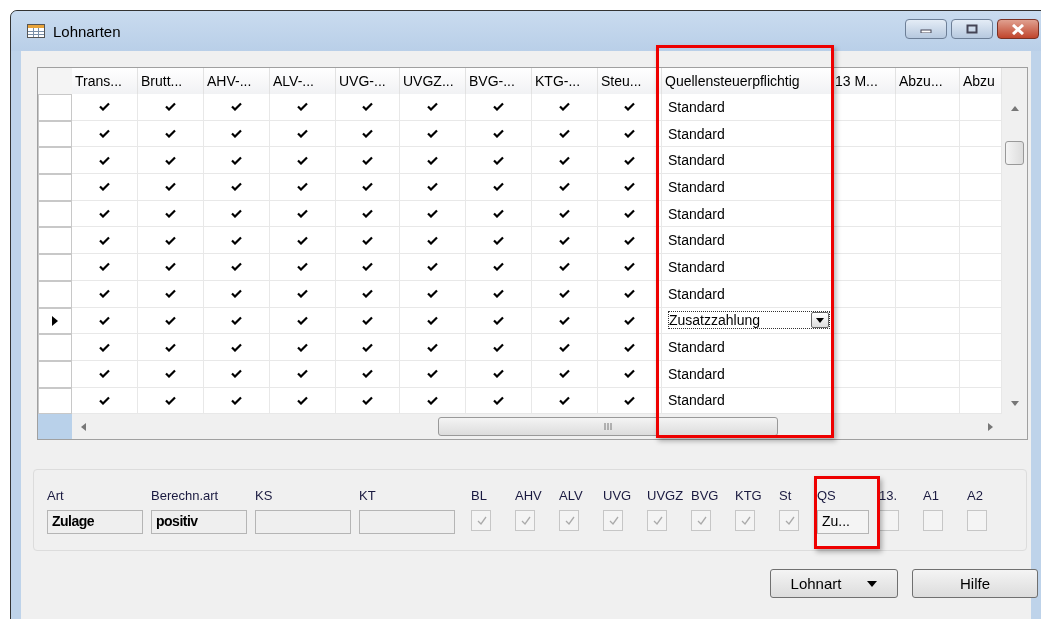 This screenshot has height=619, width=1041. I want to click on field-label: KTG, so click(748, 495).